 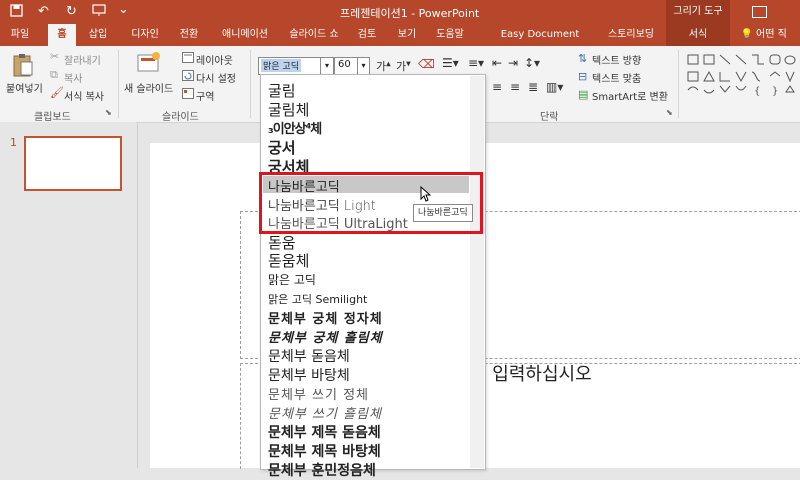 What do you see at coordinates (742, 77) in the screenshot?
I see `shapes-gallery: { }` at bounding box center [742, 77].